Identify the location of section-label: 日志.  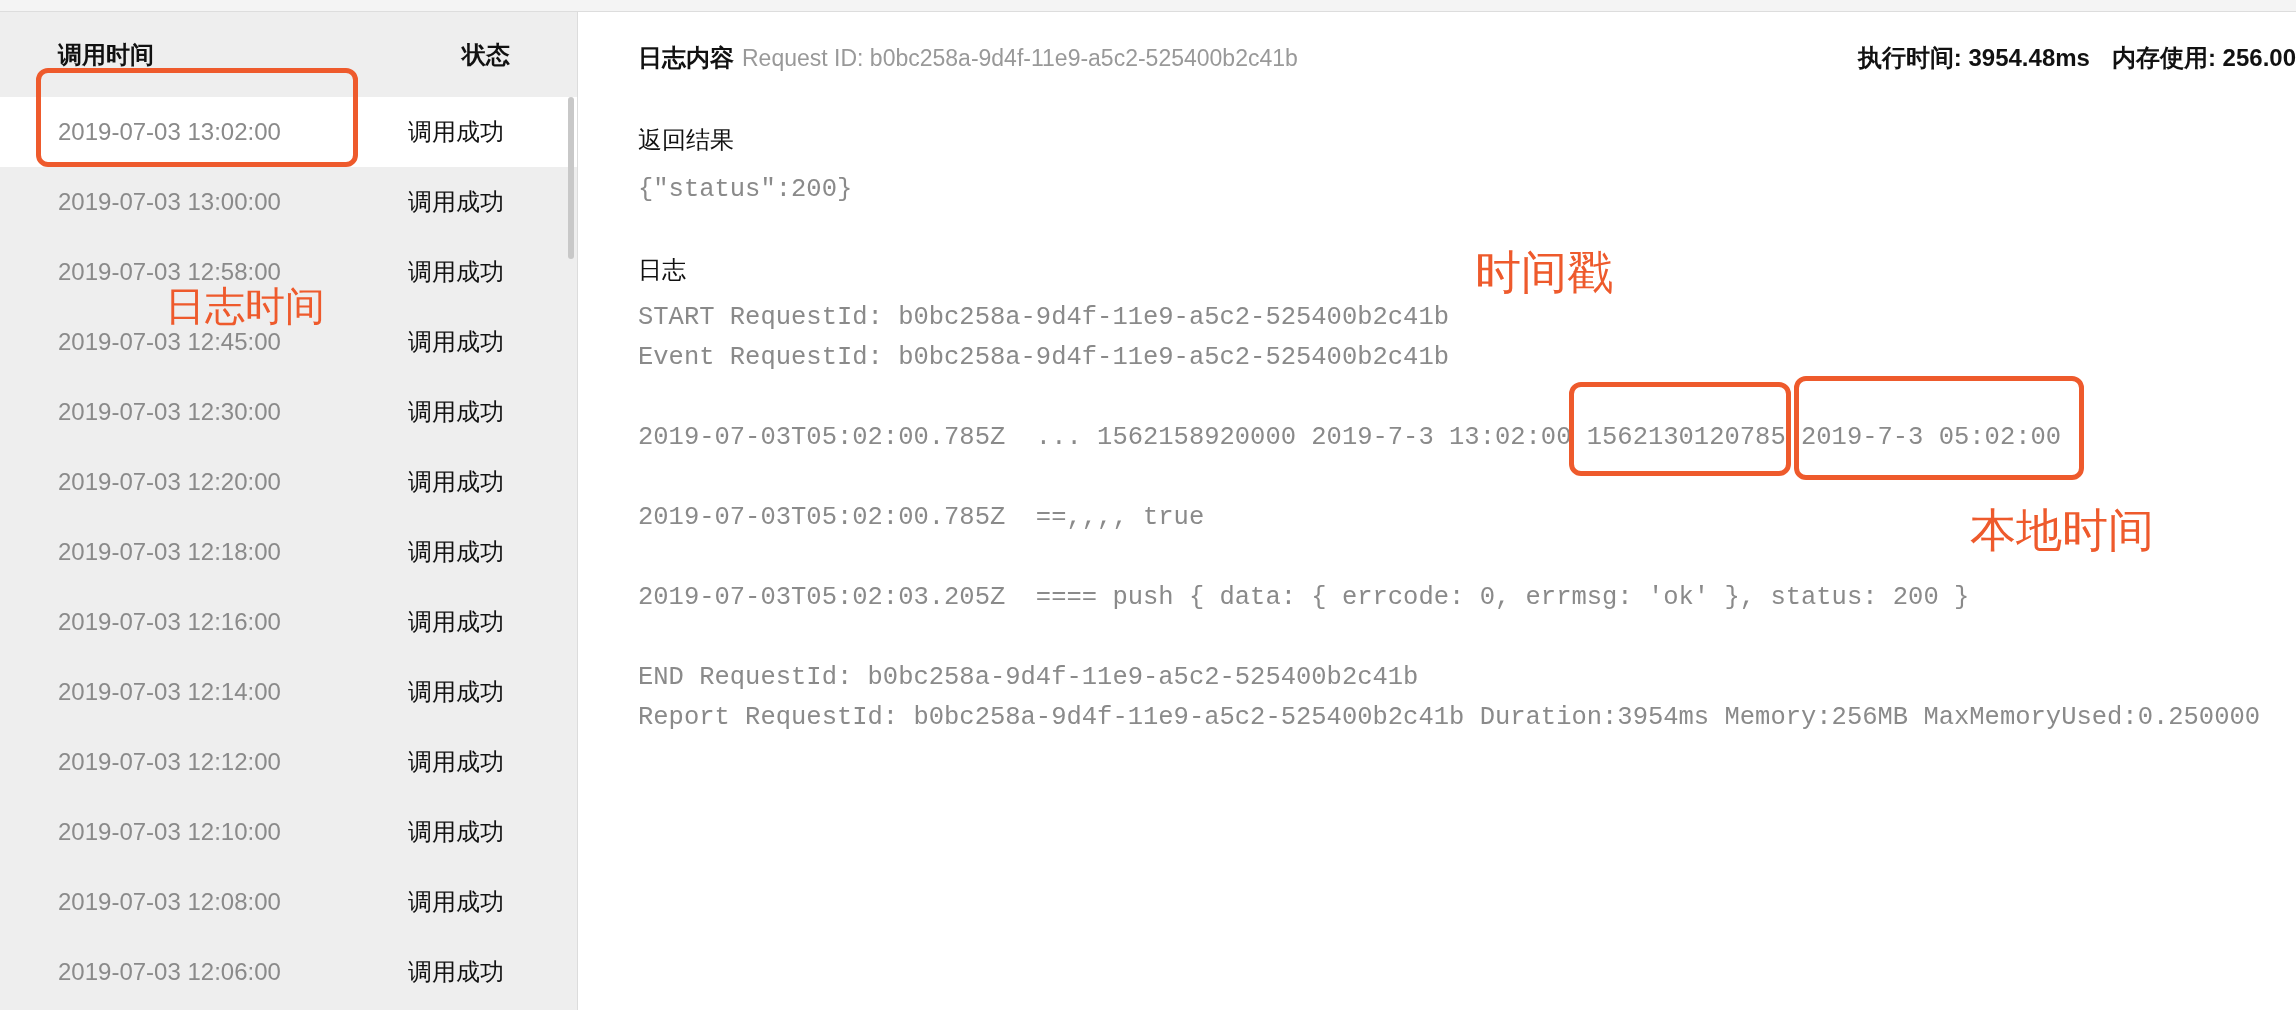
(662, 270).